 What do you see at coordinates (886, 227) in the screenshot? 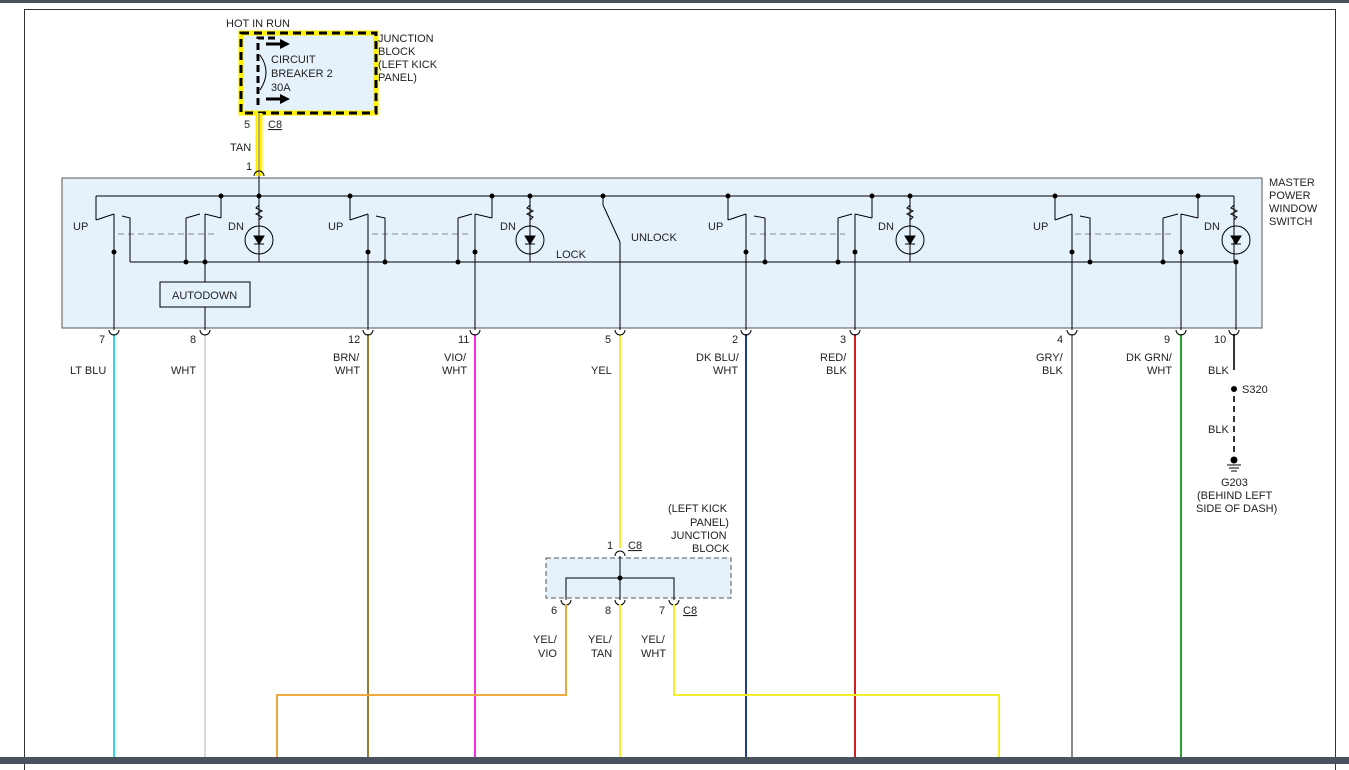
I see `label-dn-3: DN` at bounding box center [886, 227].